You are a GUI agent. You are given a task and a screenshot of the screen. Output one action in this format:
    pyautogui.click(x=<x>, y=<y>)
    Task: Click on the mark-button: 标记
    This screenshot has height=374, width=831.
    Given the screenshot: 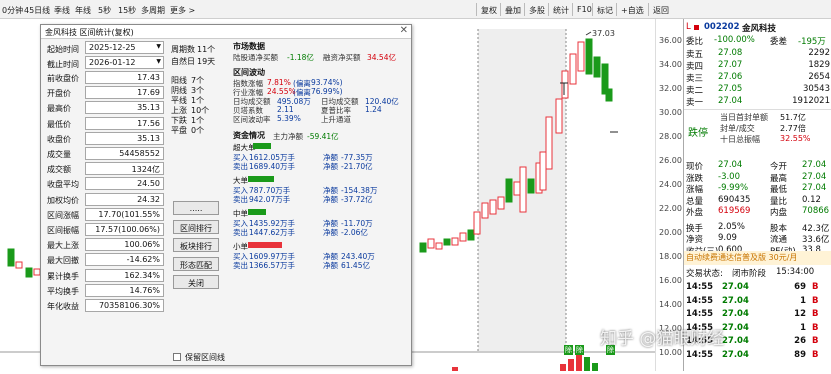 What is the action you would take?
    pyautogui.click(x=604, y=9)
    